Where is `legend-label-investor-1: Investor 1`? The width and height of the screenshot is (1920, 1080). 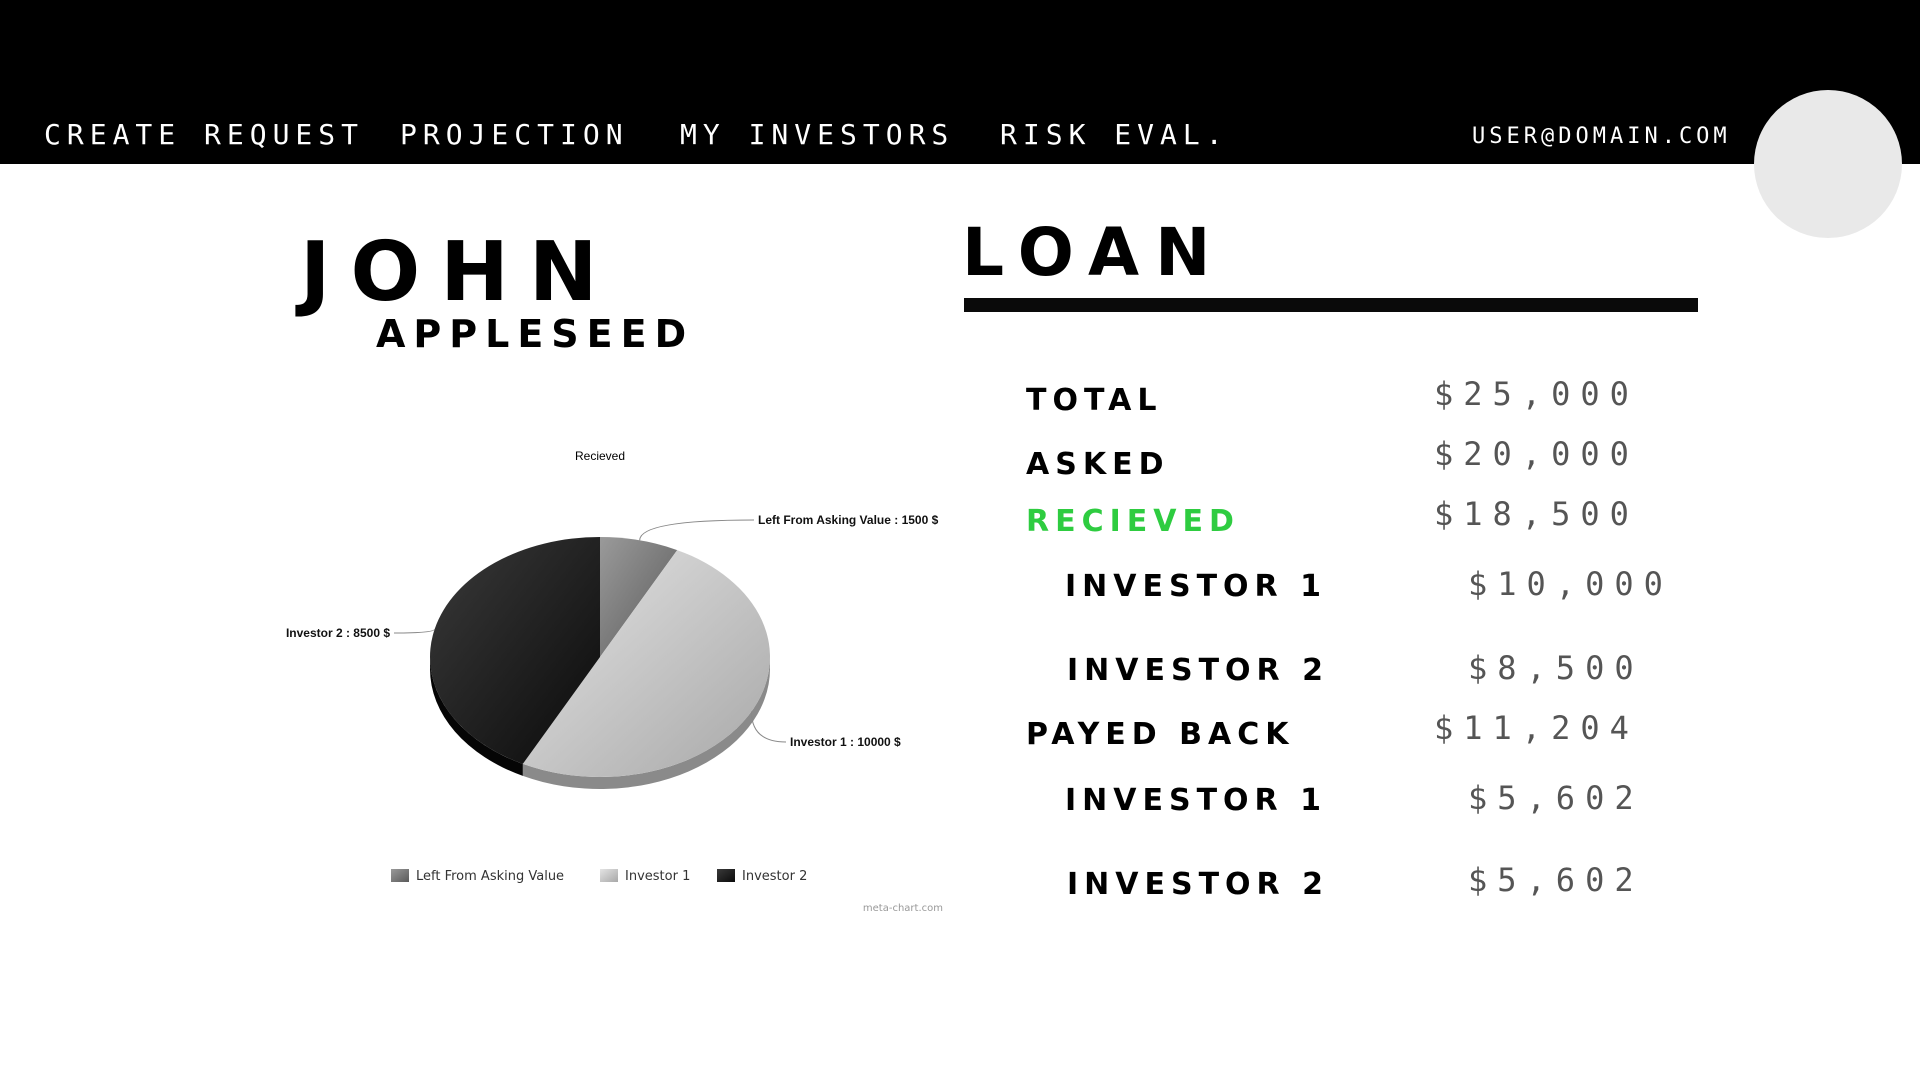 legend-label-investor-1: Investor 1 is located at coordinates (657, 876).